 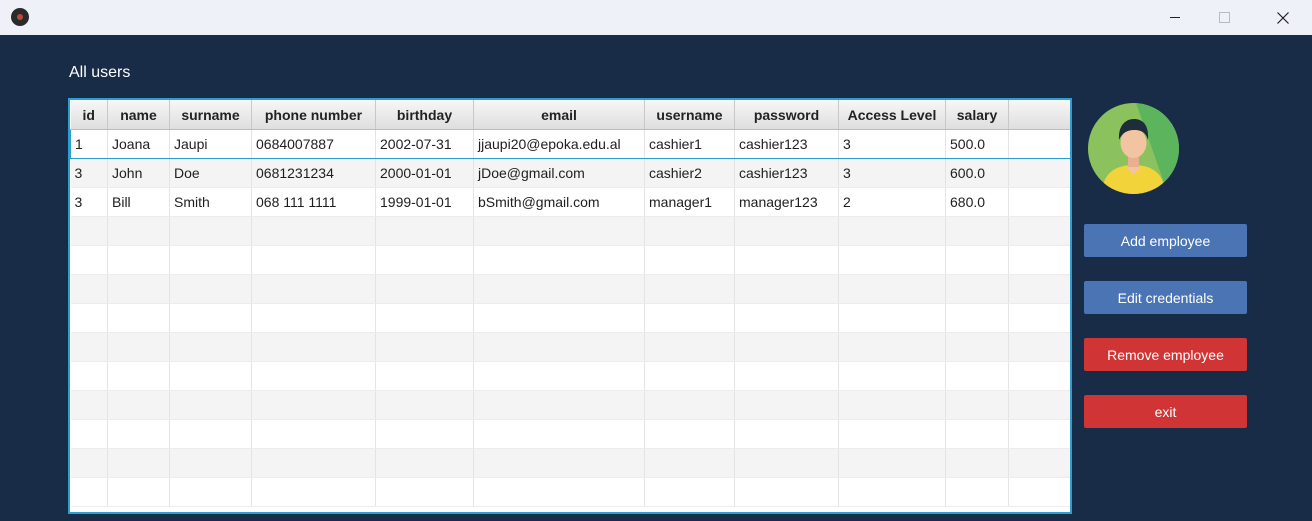 I want to click on table-cell: 0684007887, so click(x=313, y=144).